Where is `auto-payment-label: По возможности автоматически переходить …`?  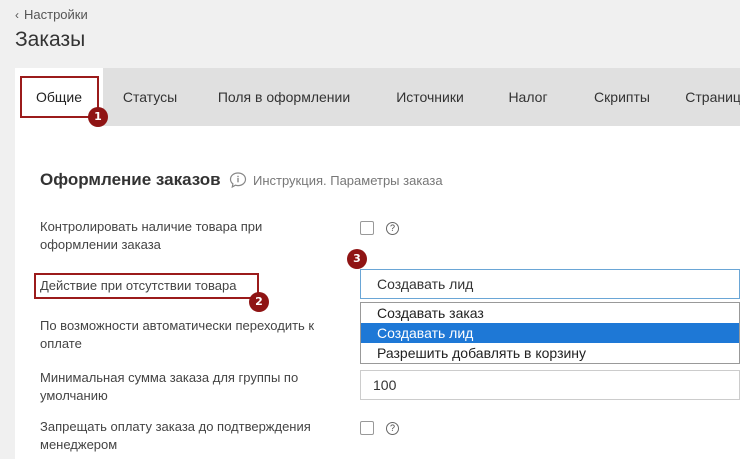 auto-payment-label: По возможности автоматически переходить … is located at coordinates (177, 334).